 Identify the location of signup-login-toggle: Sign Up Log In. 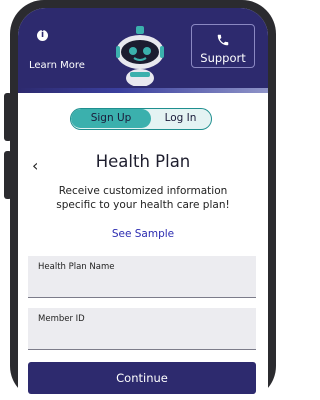
(141, 119).